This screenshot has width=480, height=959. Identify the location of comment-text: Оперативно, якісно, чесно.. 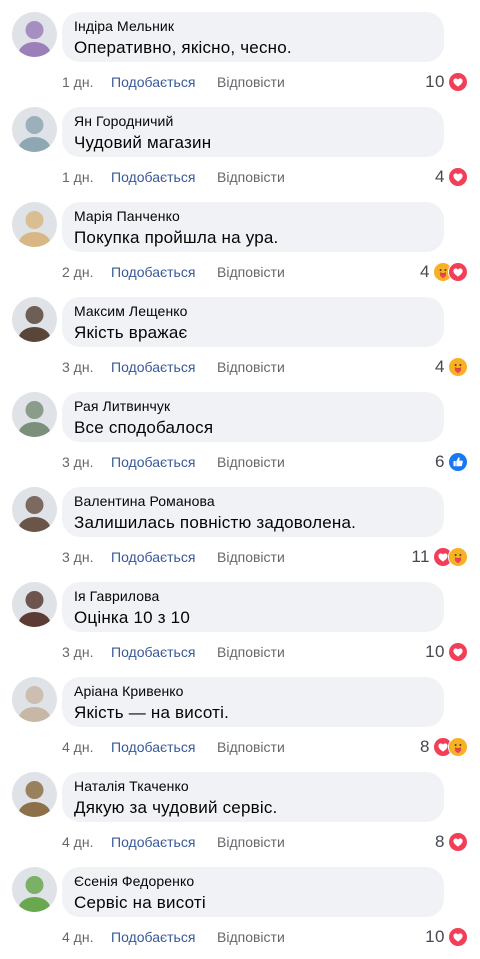
(183, 47).